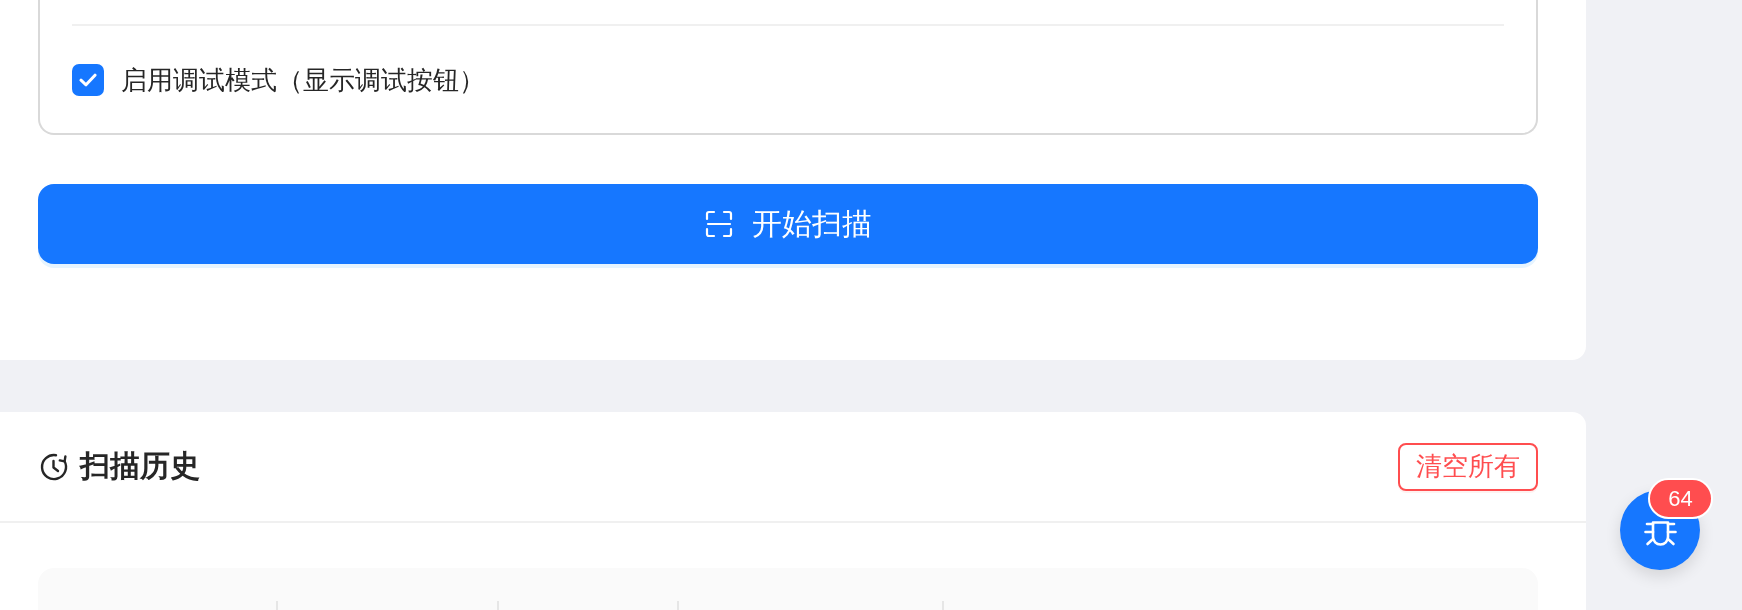 The width and height of the screenshot is (1742, 610). What do you see at coordinates (54, 466) in the screenshot?
I see `clock-icon` at bounding box center [54, 466].